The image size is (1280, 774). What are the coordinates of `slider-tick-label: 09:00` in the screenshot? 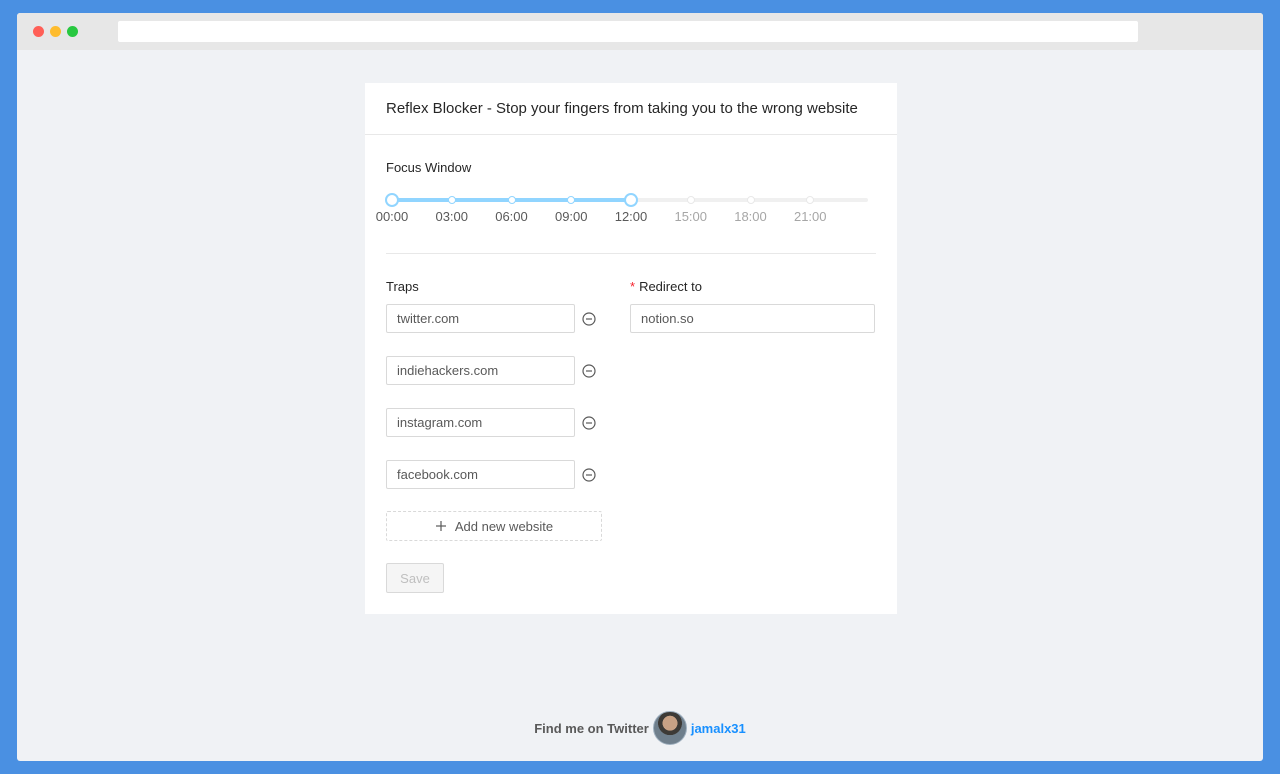 It's located at (571, 216).